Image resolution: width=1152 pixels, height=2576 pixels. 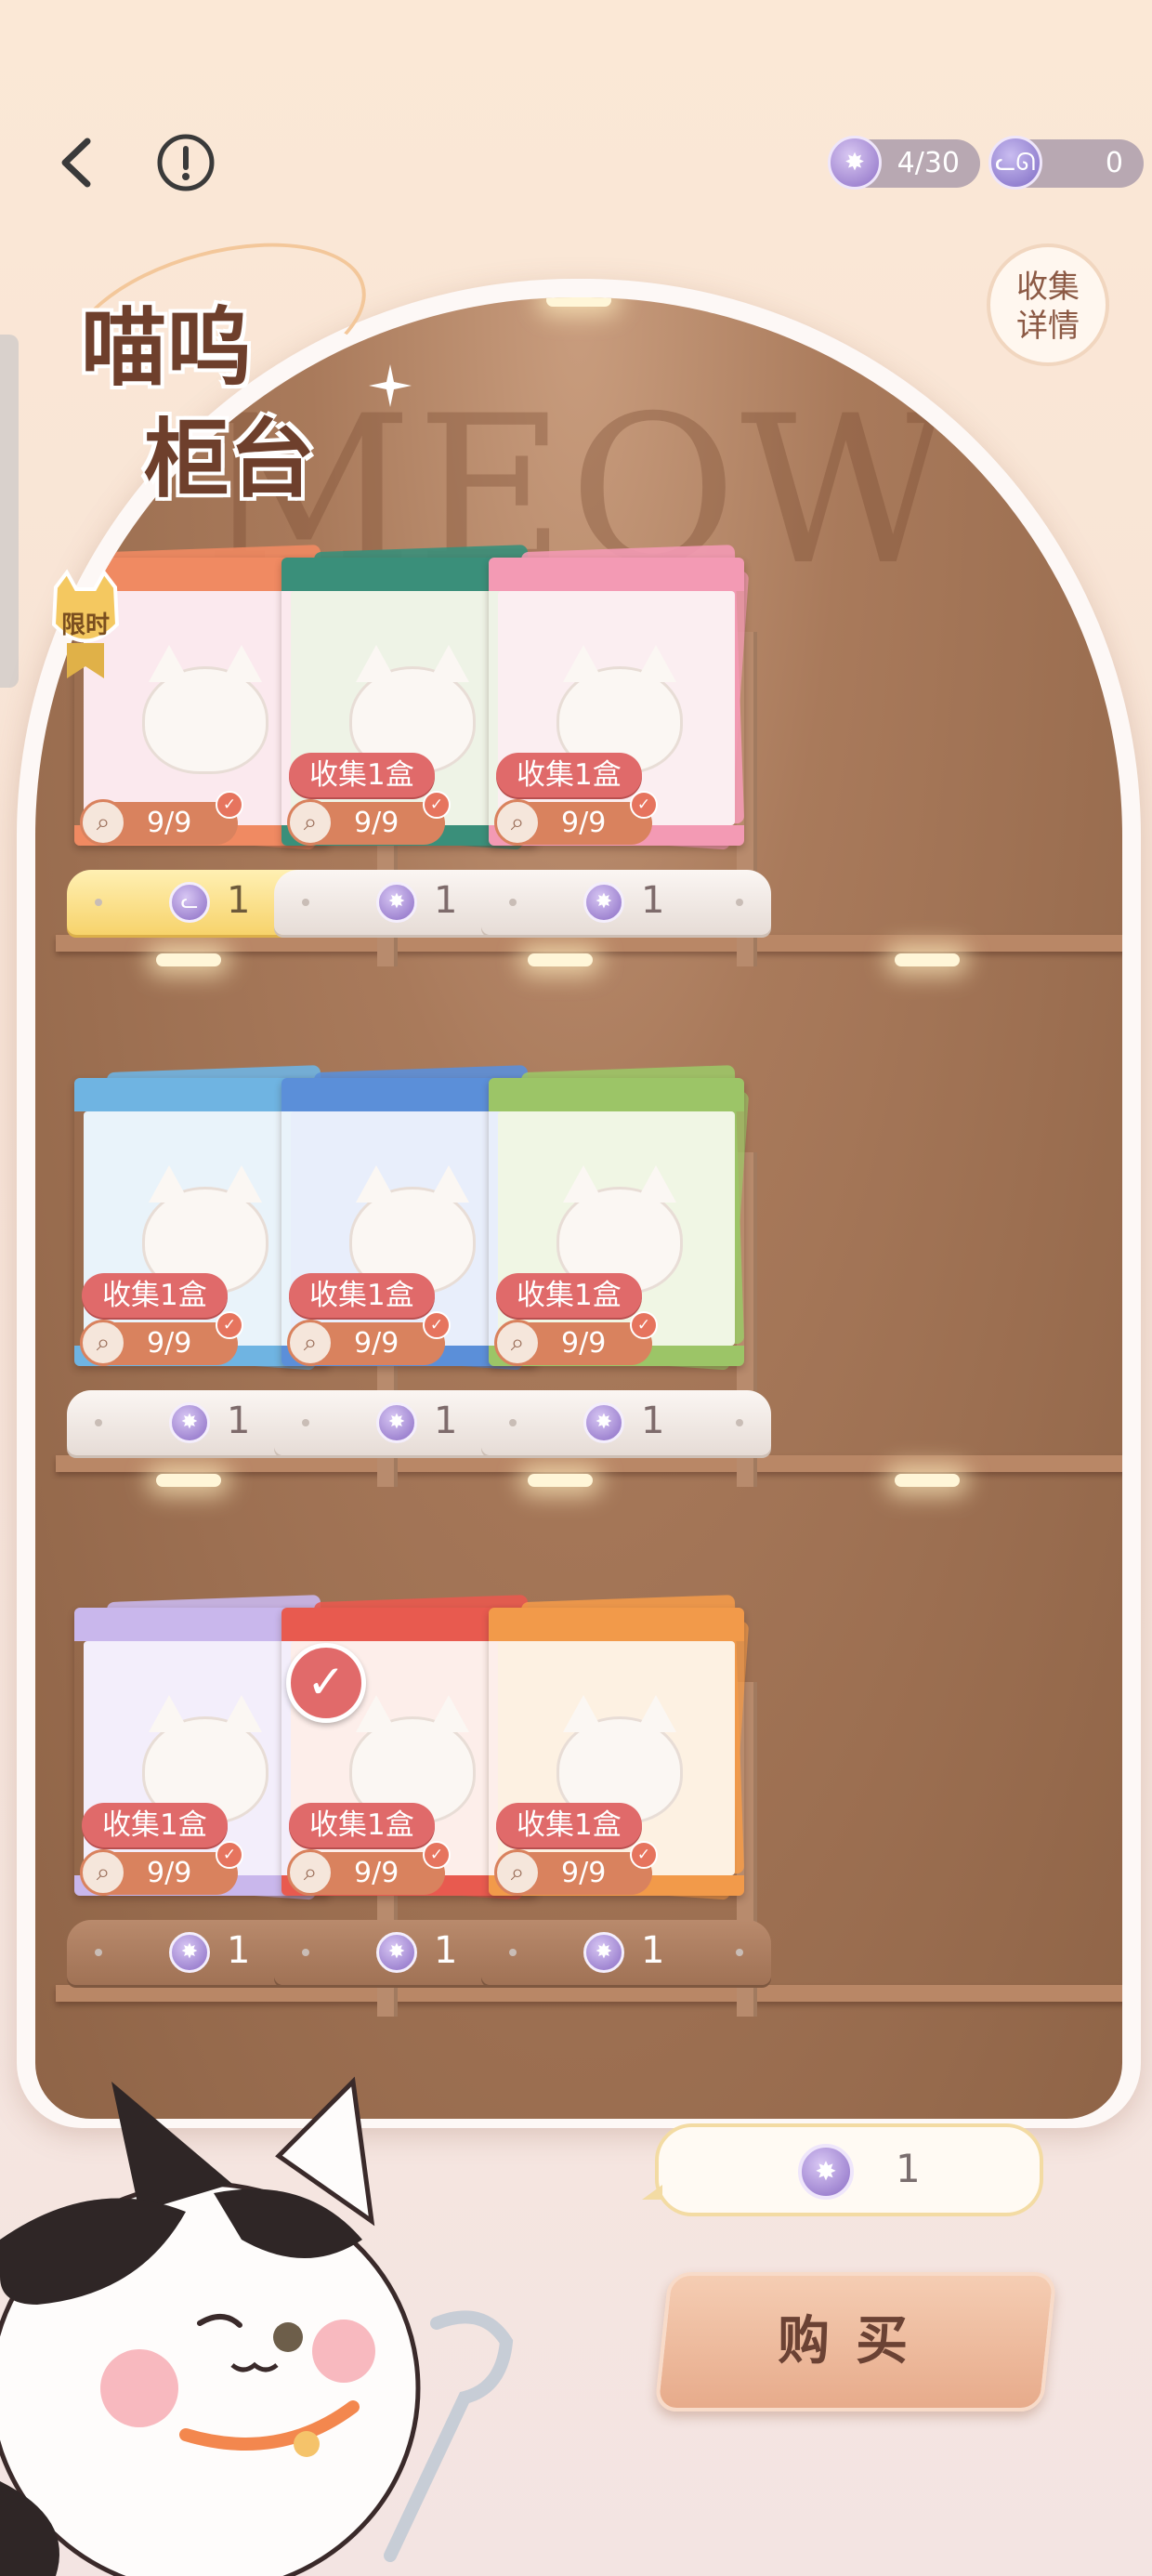 I want to click on buy-button: 购买, so click(x=855, y=2342).